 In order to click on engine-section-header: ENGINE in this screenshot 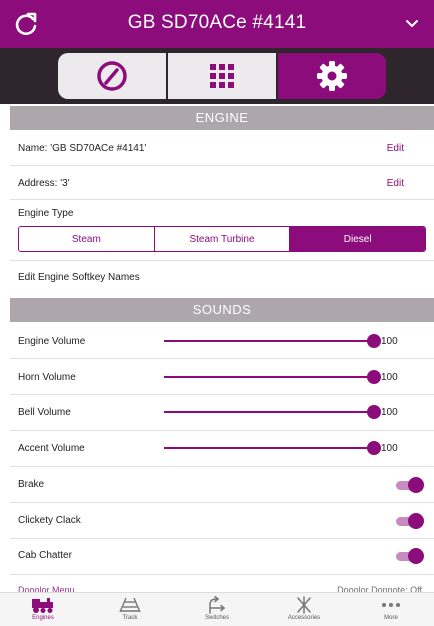, I will do `click(222, 118)`.